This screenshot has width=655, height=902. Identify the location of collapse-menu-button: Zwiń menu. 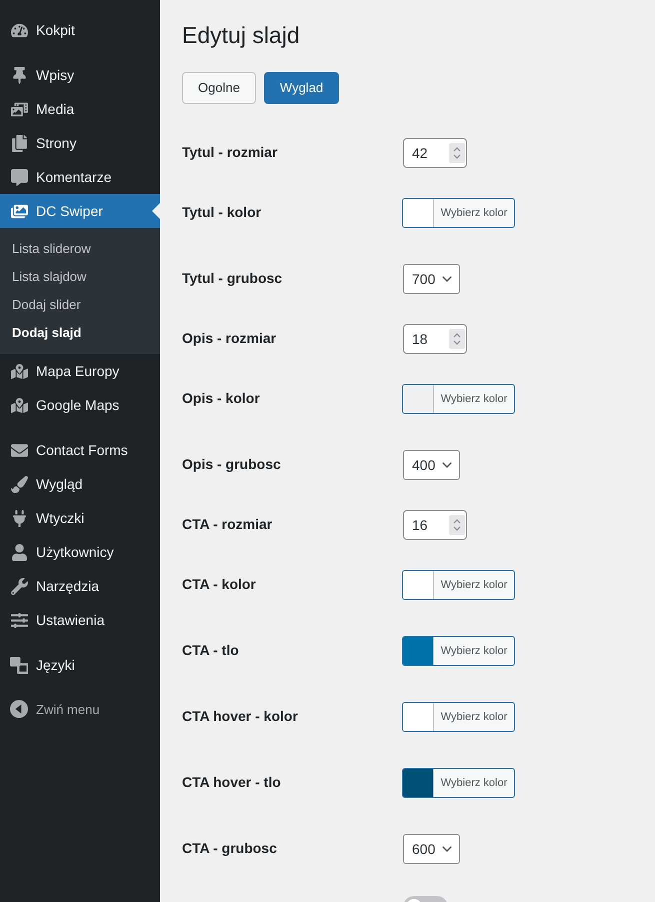
(80, 709).